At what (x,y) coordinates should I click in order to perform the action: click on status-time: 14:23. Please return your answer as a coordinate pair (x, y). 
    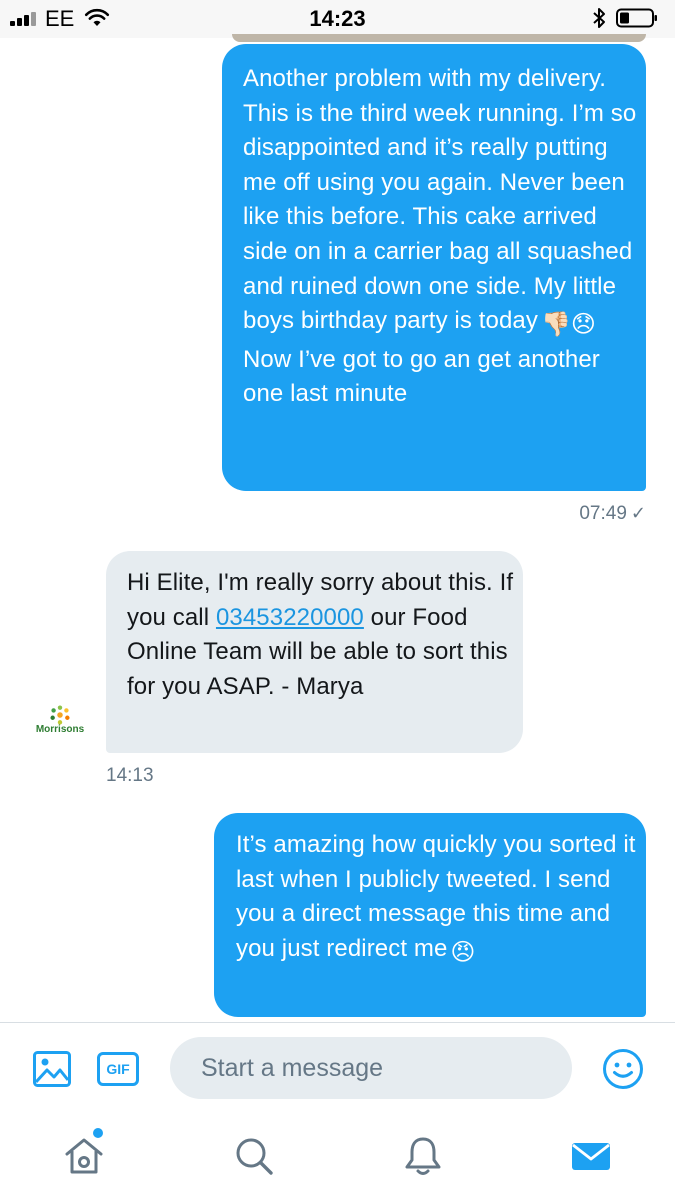
    Looking at the image, I should click on (337, 18).